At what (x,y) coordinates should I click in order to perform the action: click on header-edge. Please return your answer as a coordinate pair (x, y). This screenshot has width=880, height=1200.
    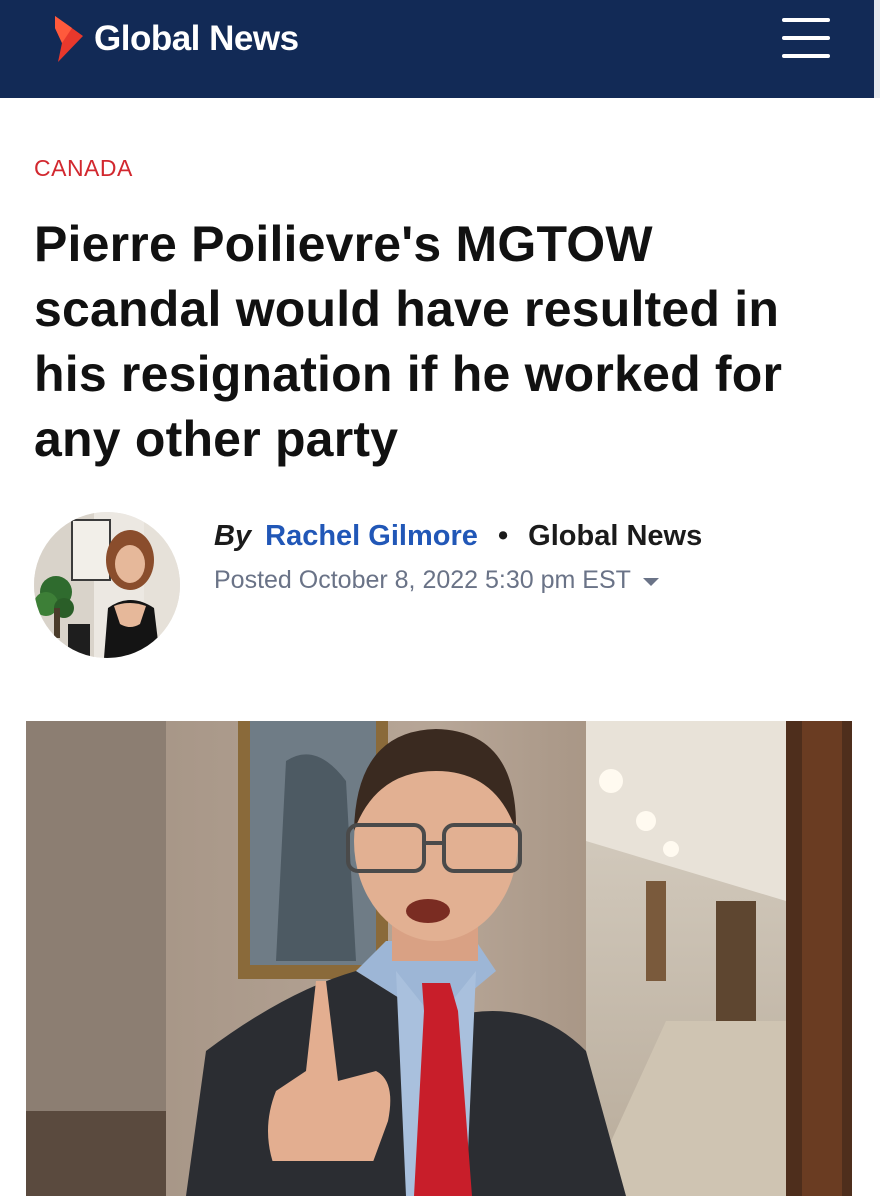
    Looking at the image, I should click on (877, 49).